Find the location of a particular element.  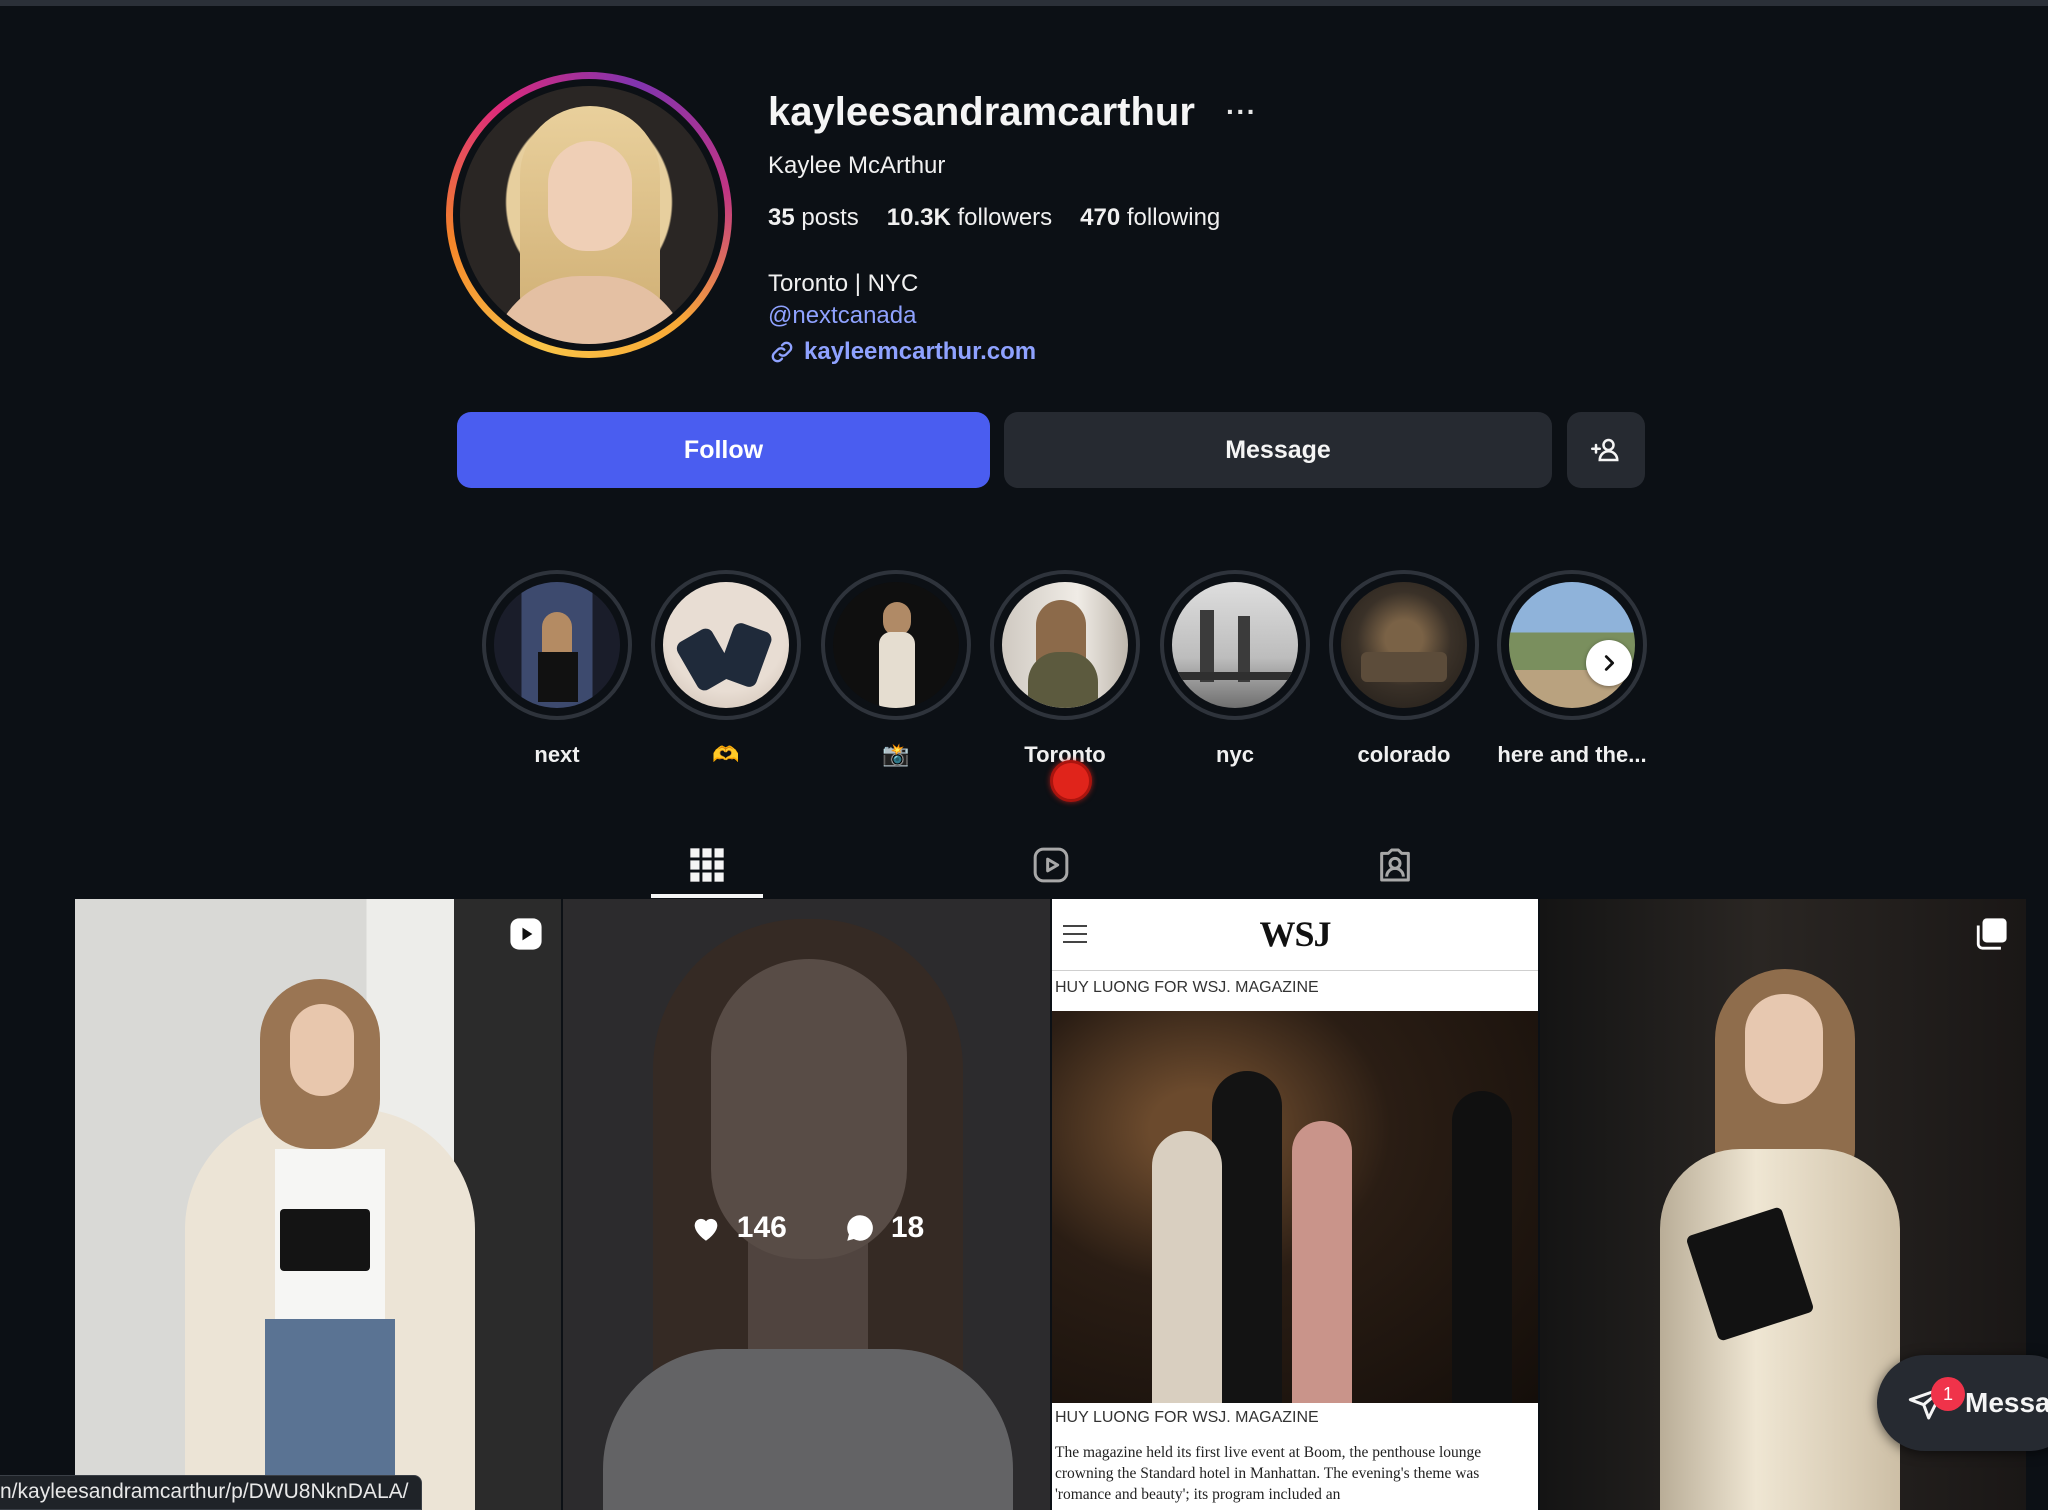

add-user-icon is located at coordinates (1605, 450).